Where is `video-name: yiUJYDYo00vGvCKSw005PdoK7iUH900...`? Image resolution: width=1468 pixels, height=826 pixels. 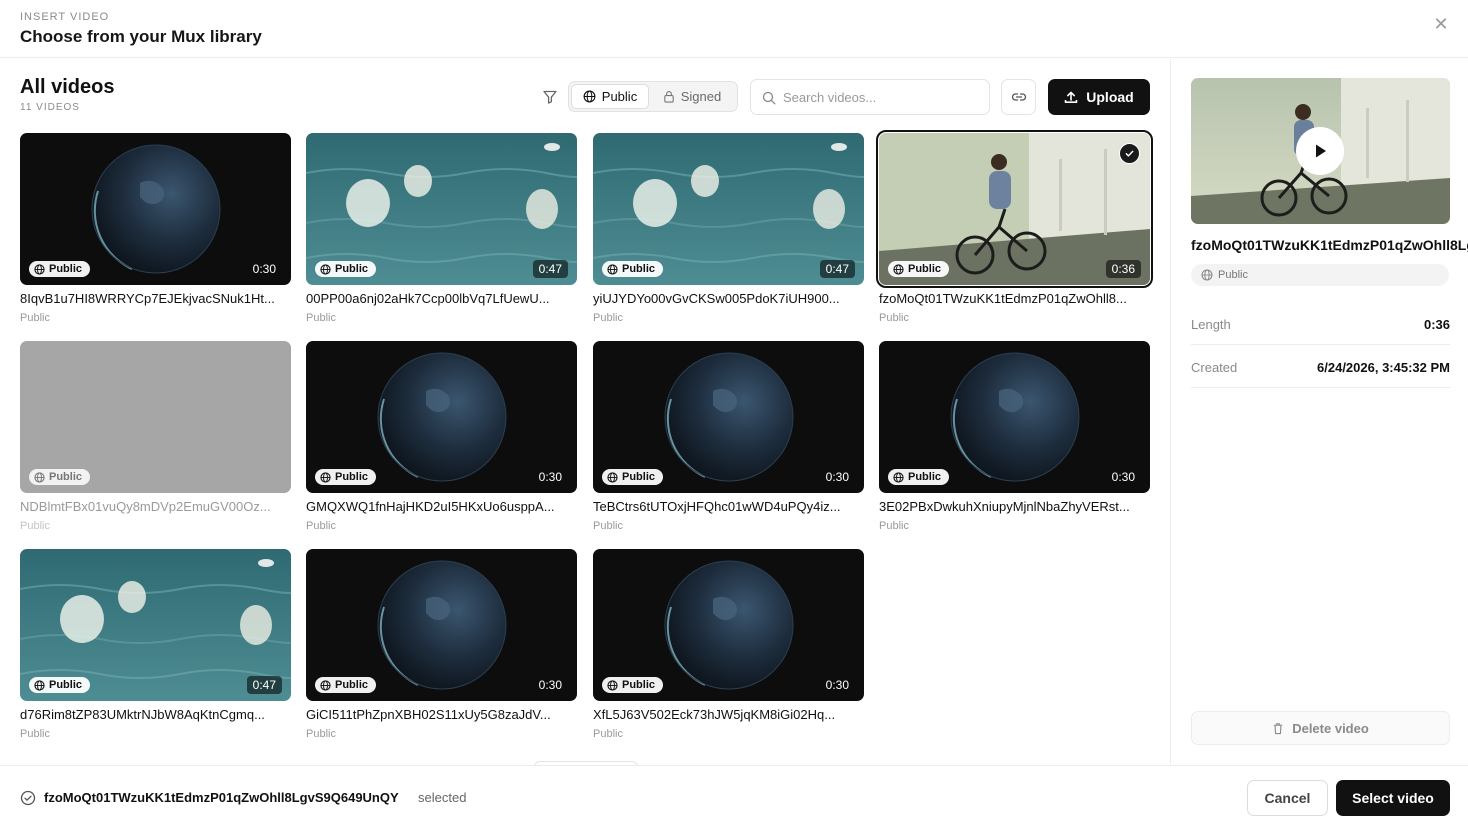
video-name: yiUJYDYo00vGvCKSw005PdoK7iUH900... is located at coordinates (716, 298).